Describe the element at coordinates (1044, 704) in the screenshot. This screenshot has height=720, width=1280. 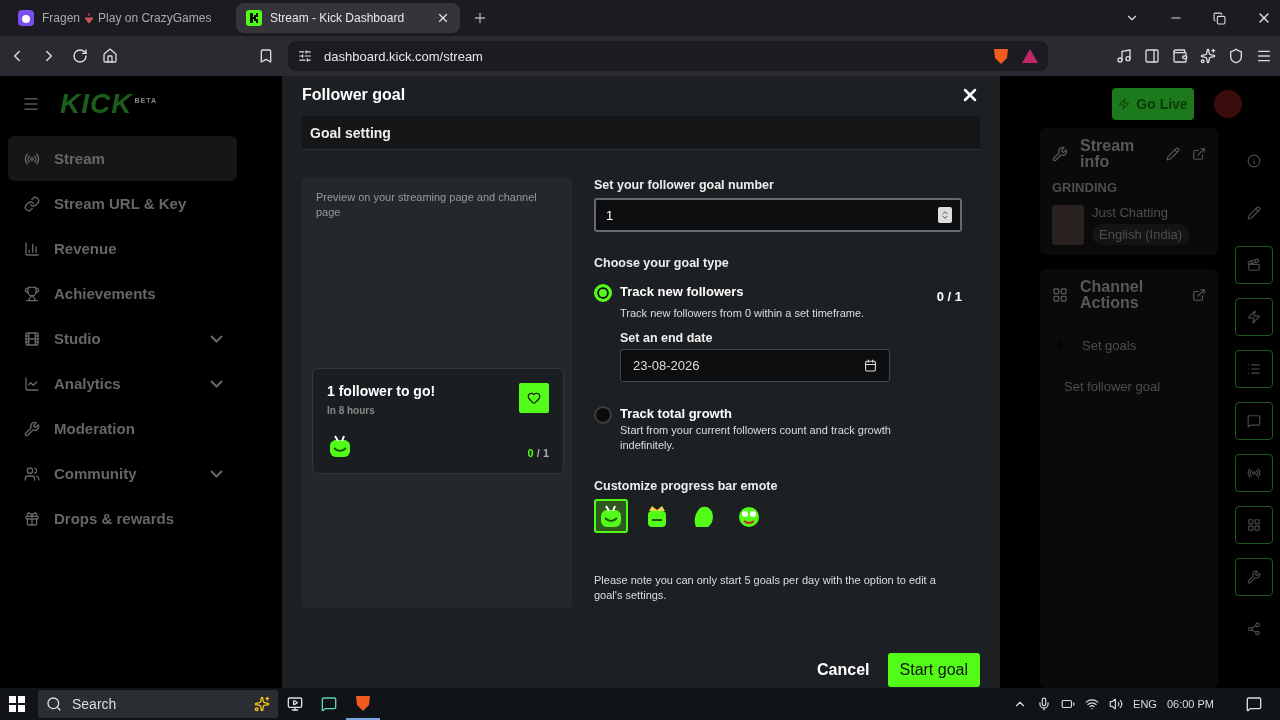
I see `microphone-icon` at that location.